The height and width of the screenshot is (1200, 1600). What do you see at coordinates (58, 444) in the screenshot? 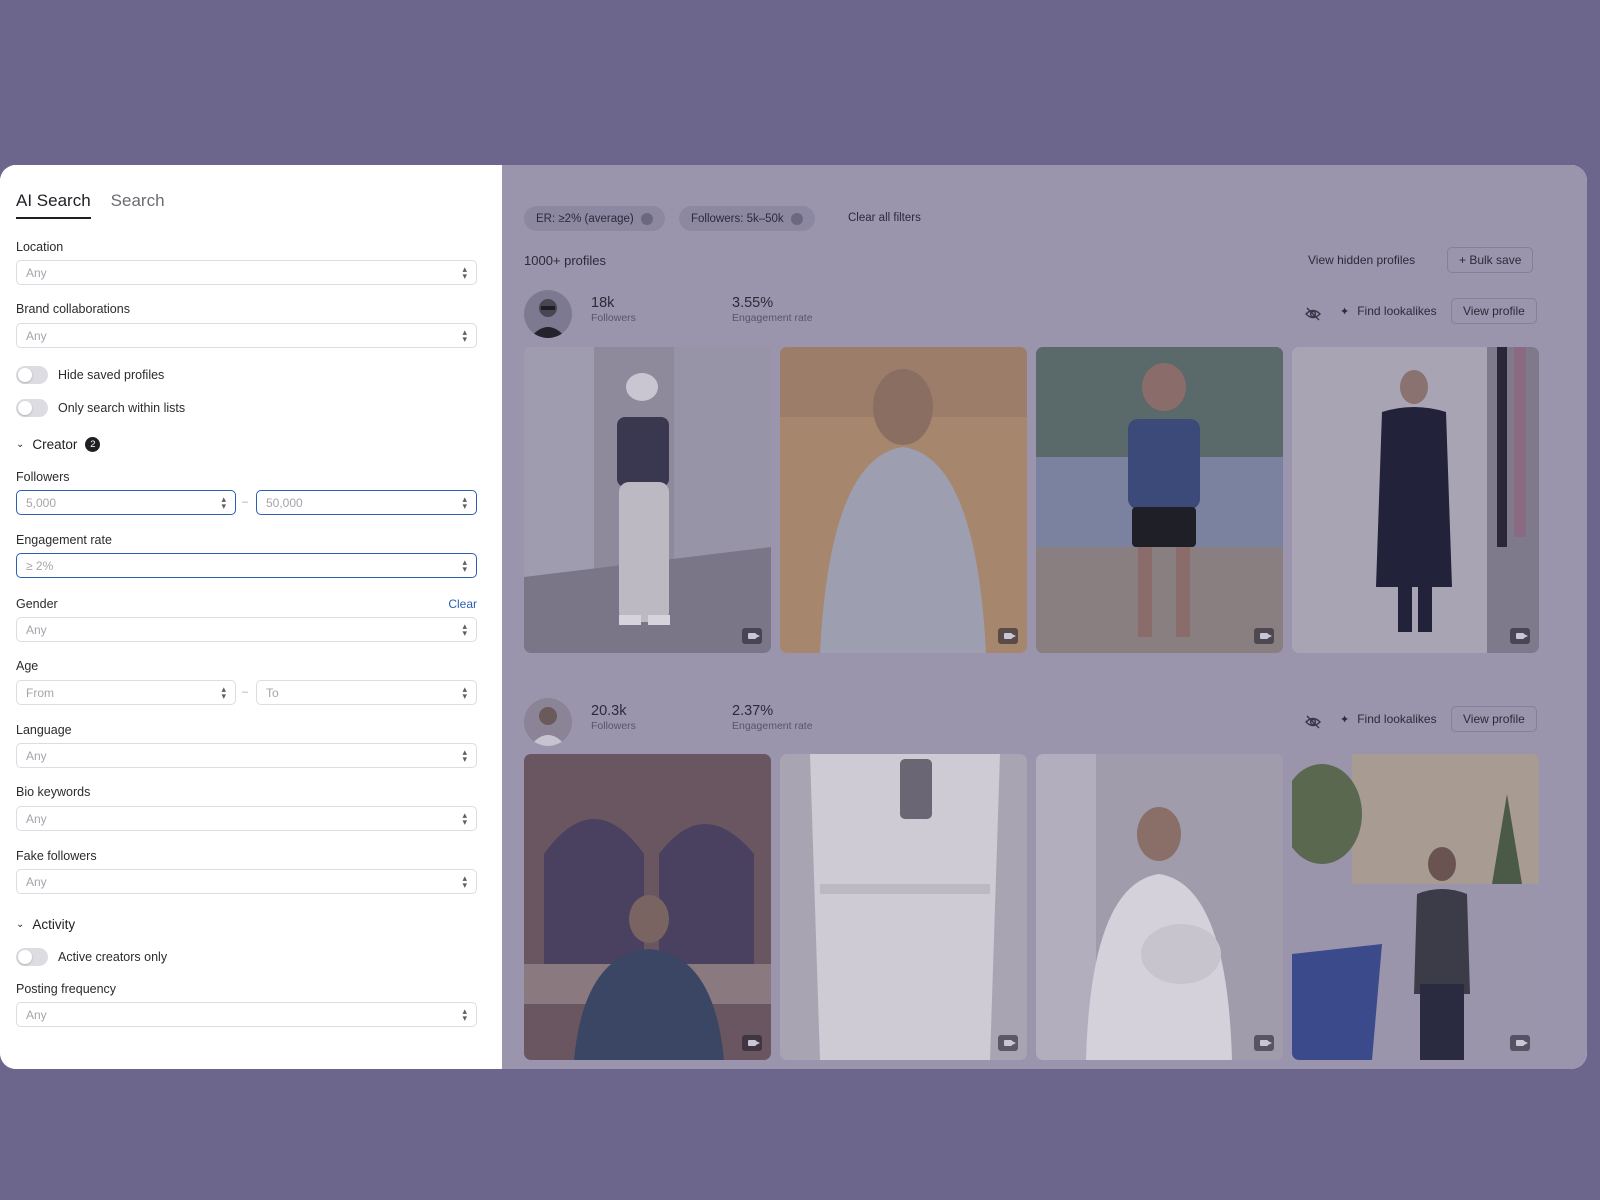
I see `creator-section-header: ⌄ Creator 2` at bounding box center [58, 444].